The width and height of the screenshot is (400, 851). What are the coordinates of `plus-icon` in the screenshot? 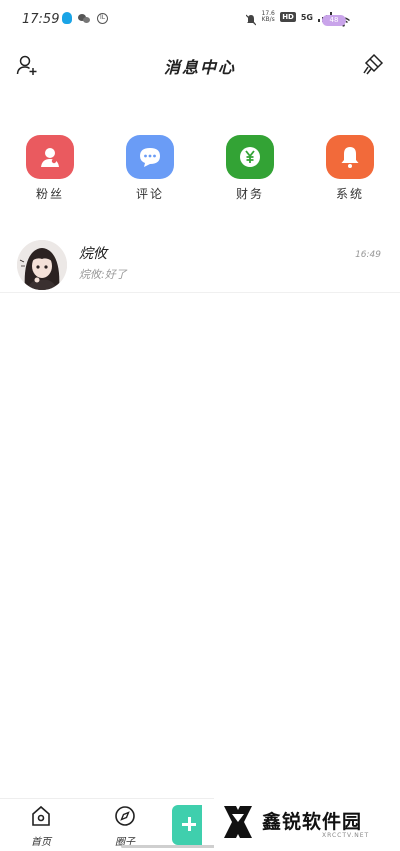 It's located at (189, 824).